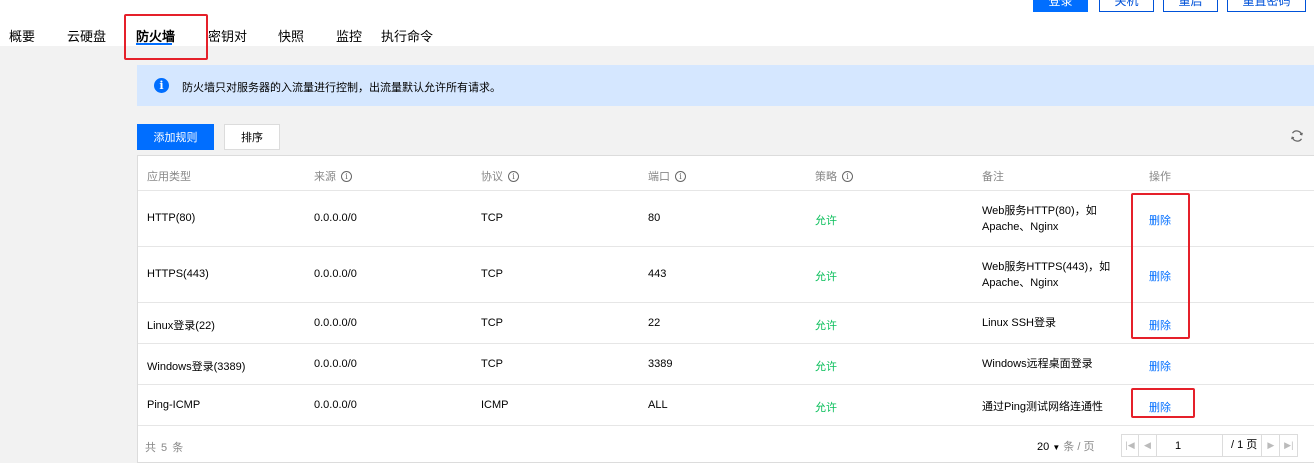  Describe the element at coordinates (341, 88) in the screenshot. I see `notice-text: 防火墙只对服务器的入流量进行控制，出流量默认允许所有请求。` at that location.